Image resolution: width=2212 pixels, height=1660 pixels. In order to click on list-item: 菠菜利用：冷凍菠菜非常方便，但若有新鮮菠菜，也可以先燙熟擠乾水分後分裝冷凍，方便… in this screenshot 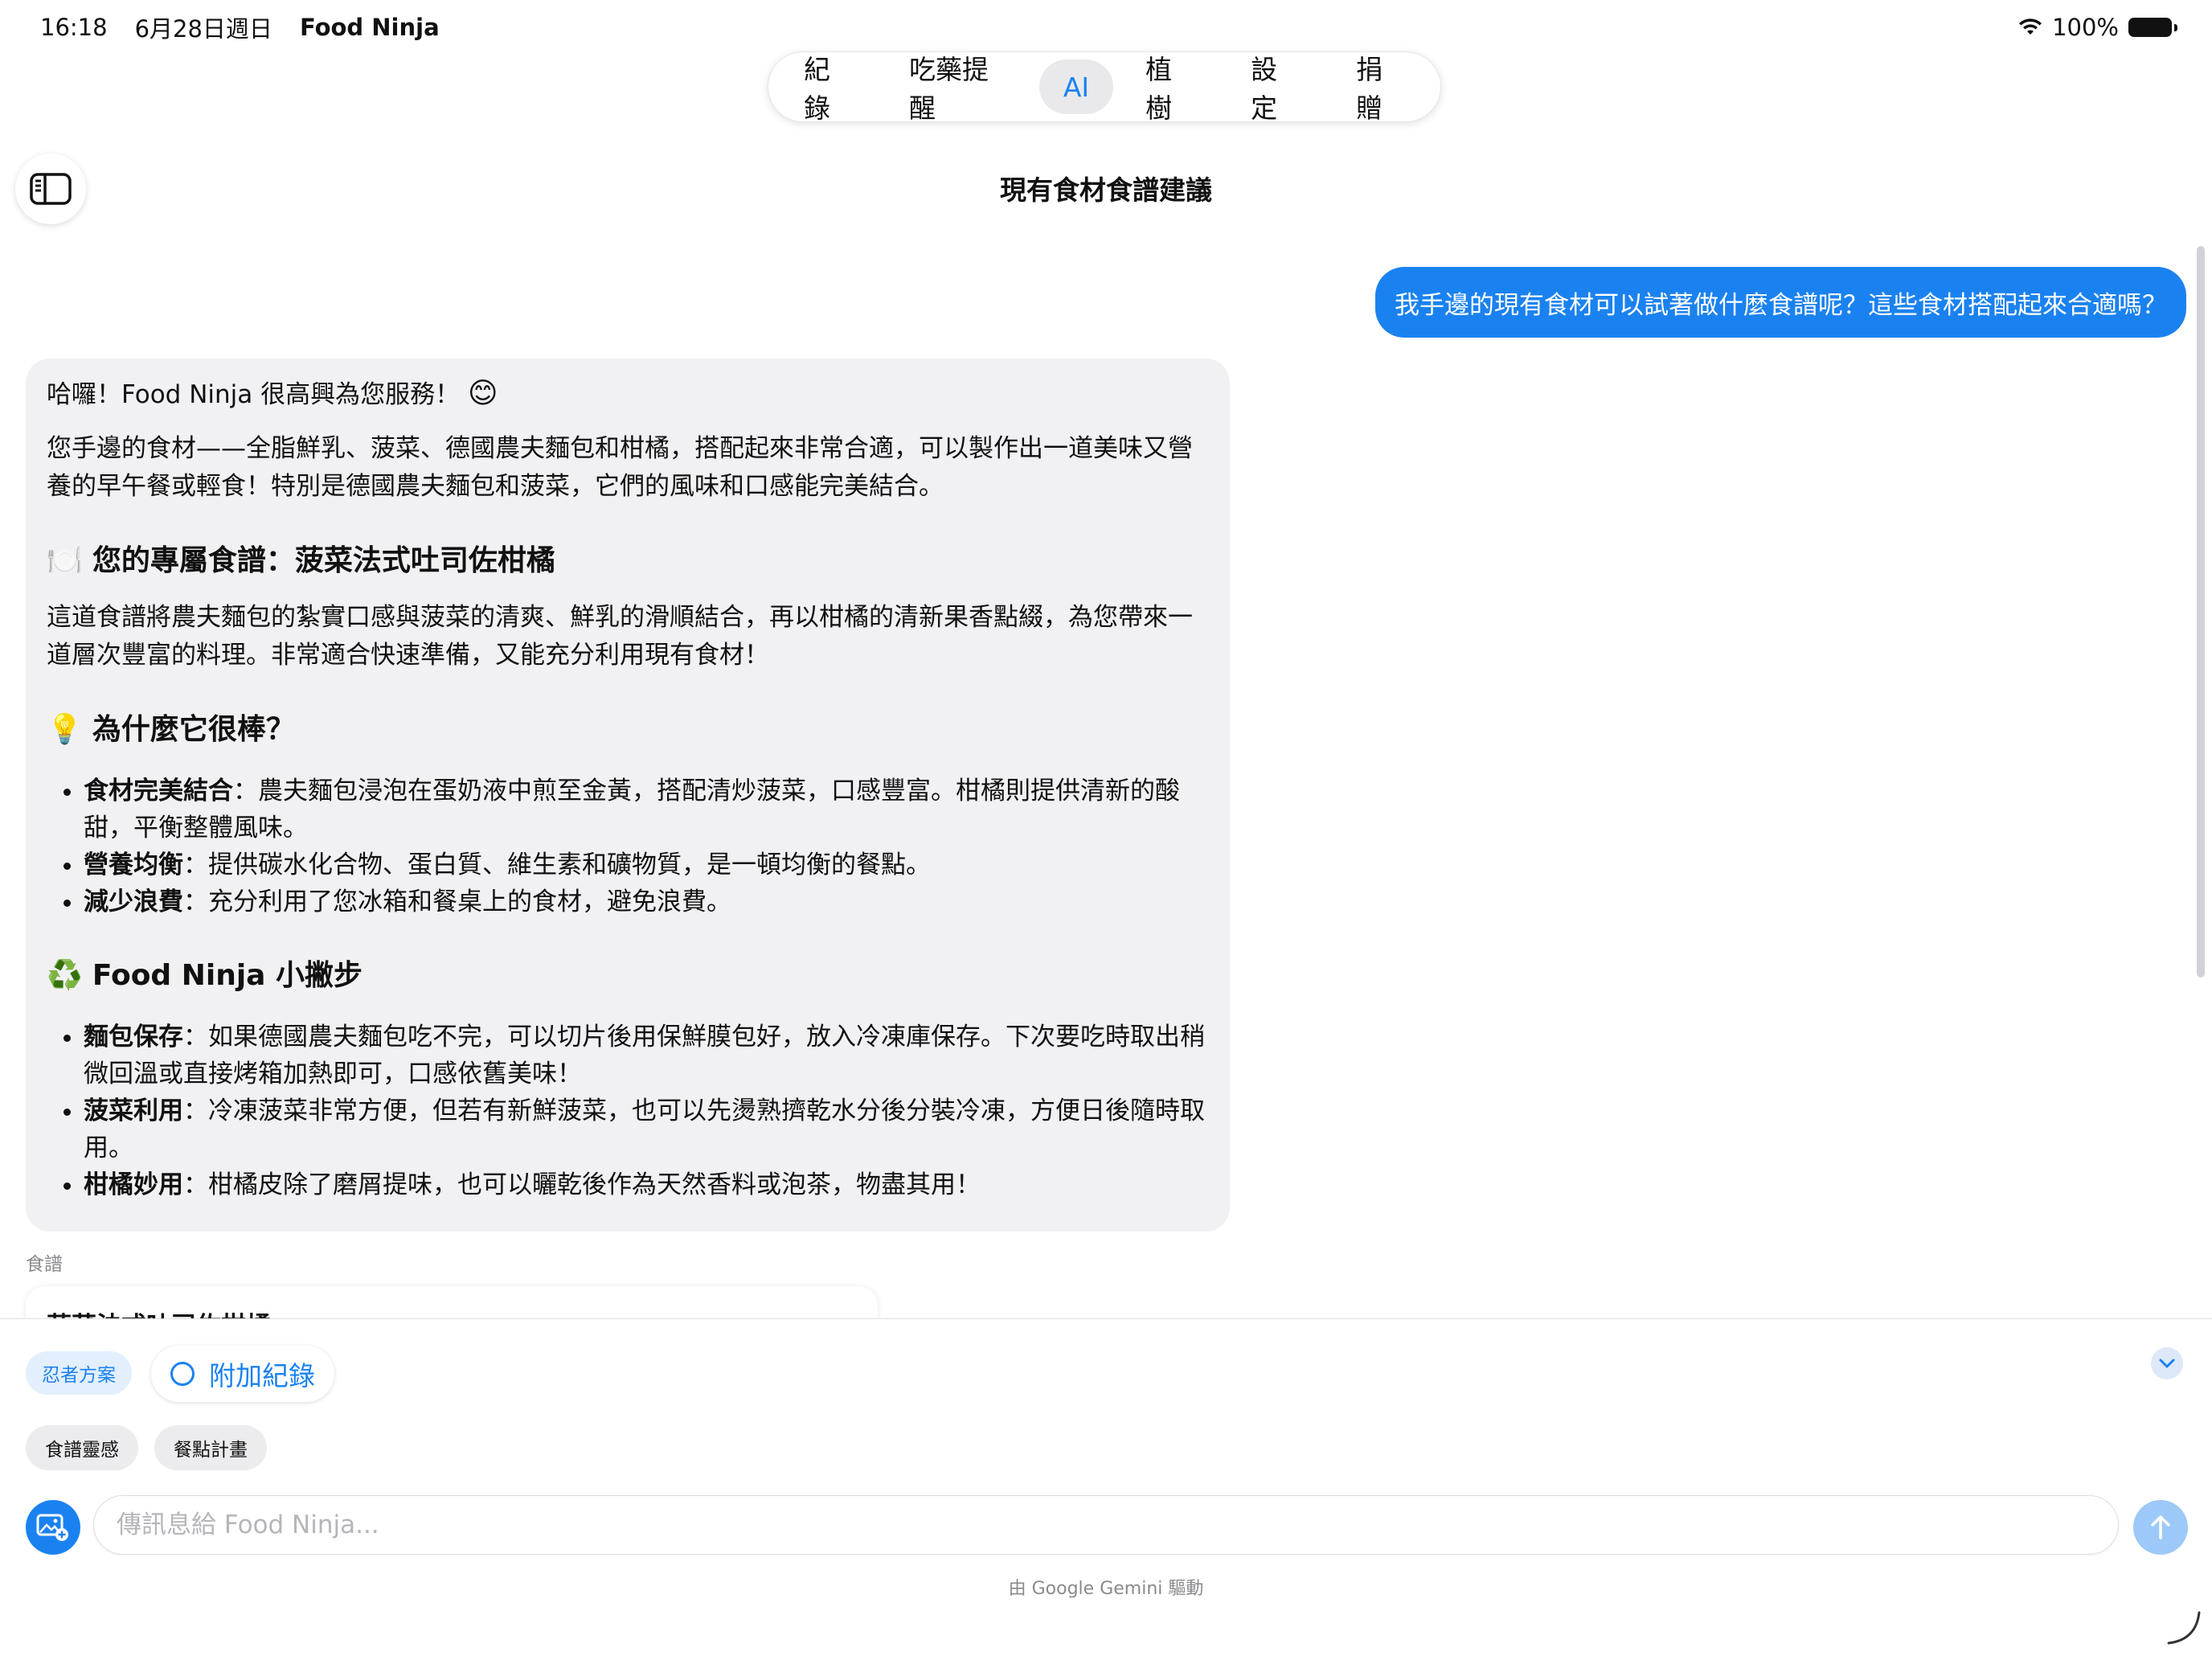, I will do `click(646, 1129)`.